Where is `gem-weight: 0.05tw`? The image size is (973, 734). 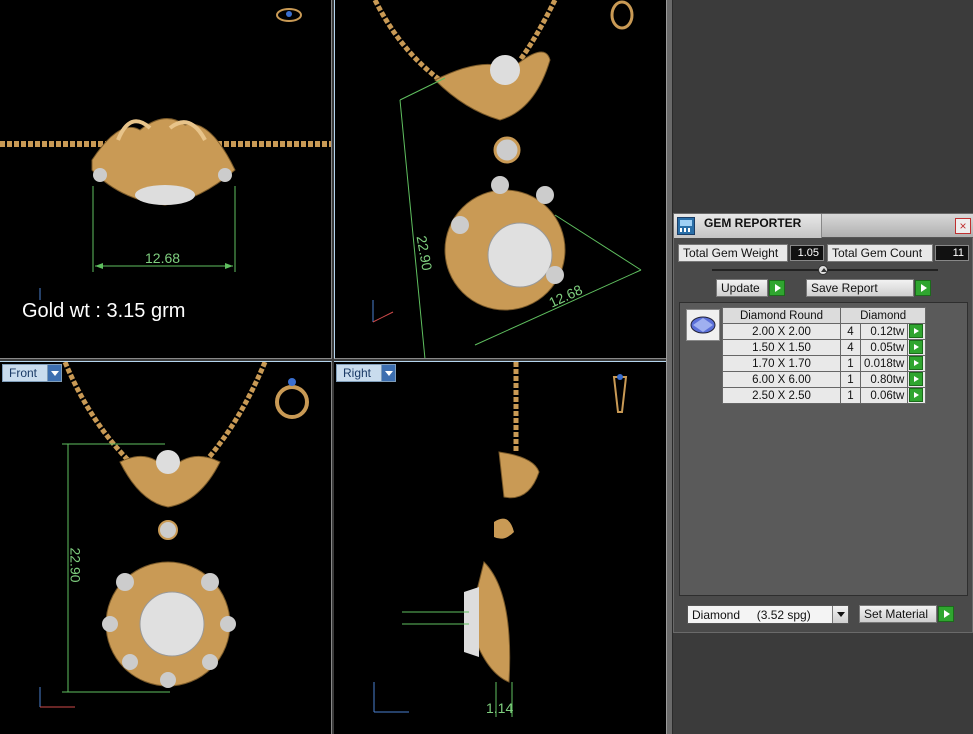
gem-weight: 0.05tw is located at coordinates (884, 347).